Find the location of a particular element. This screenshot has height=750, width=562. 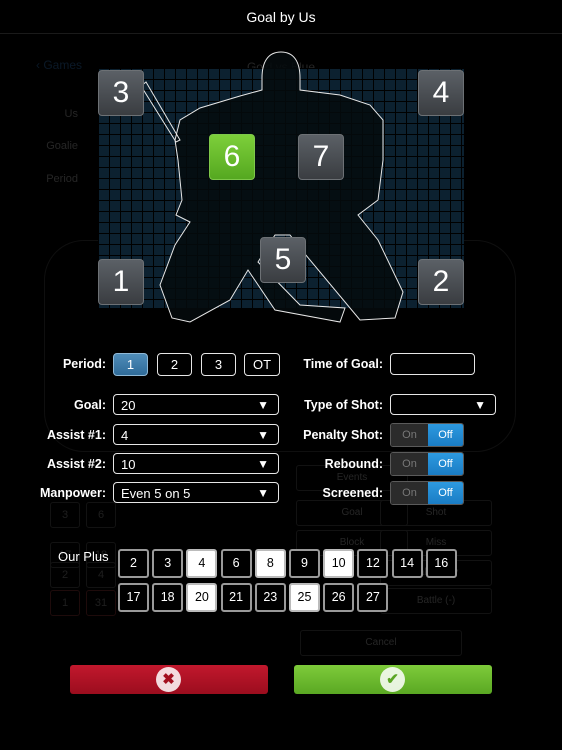

manpower-label: Manpower: is located at coordinates (73, 493).